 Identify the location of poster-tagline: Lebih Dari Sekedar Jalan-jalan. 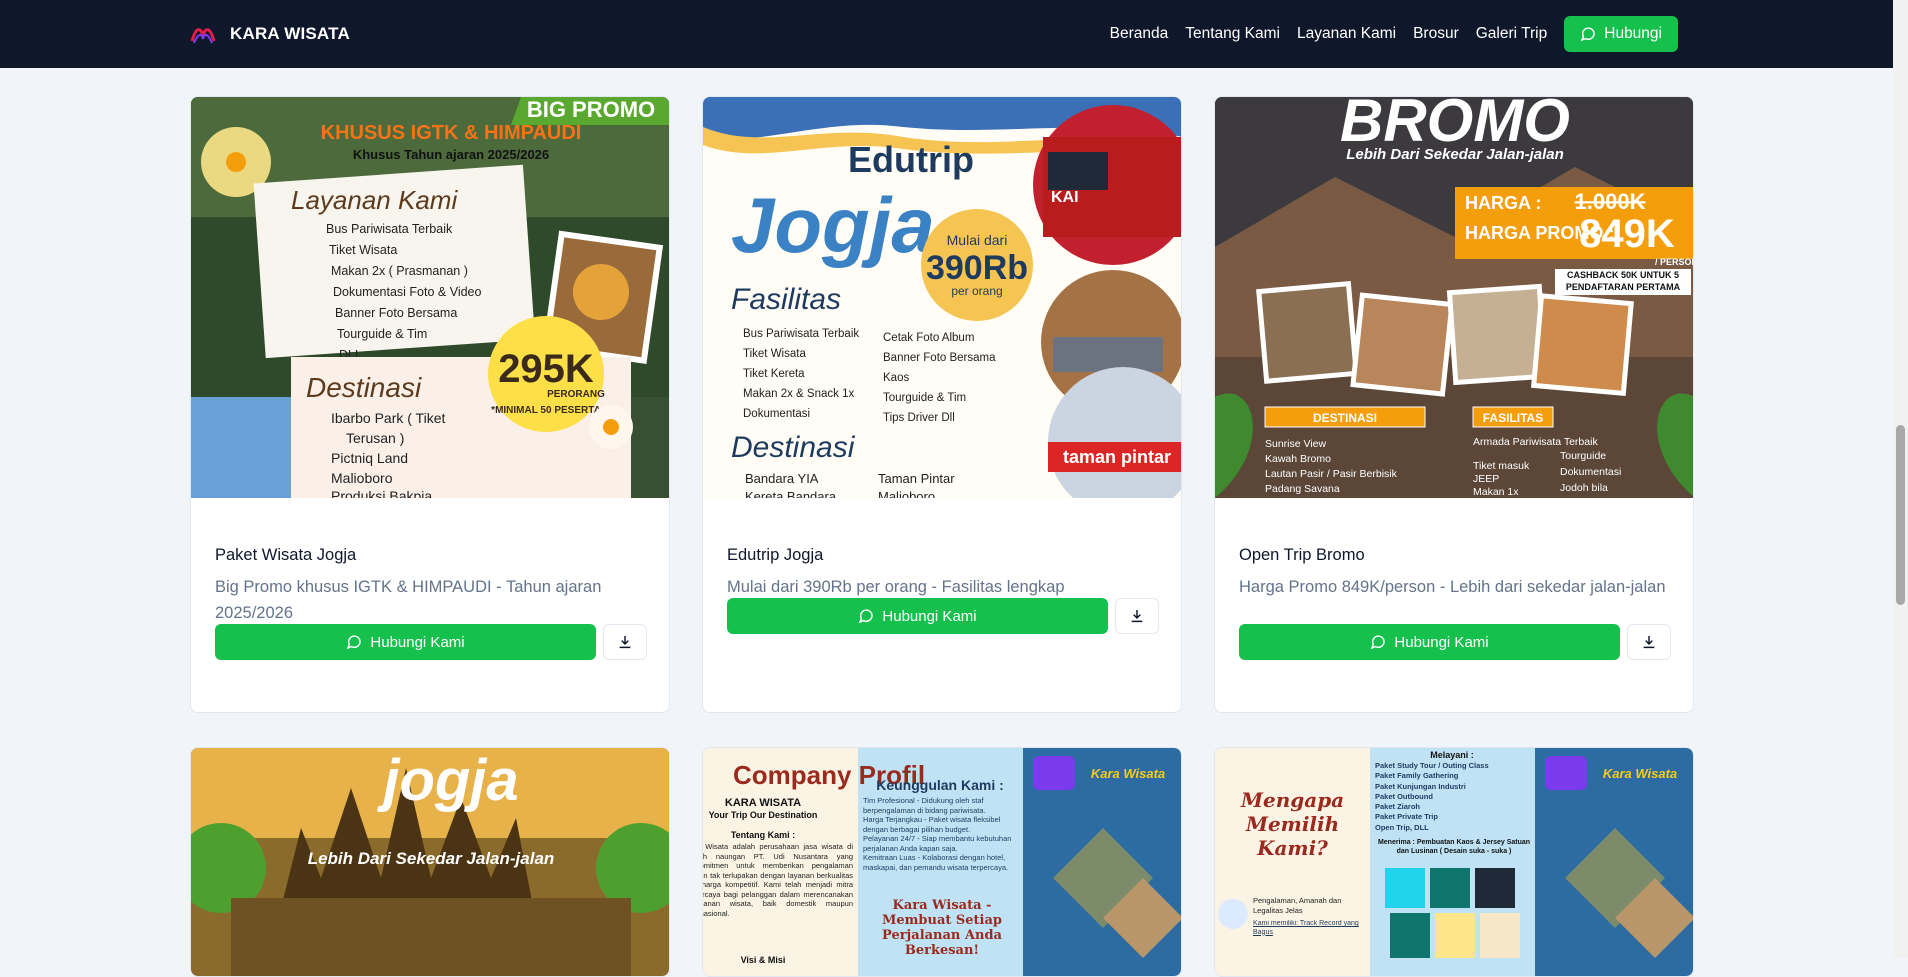
(1455, 154).